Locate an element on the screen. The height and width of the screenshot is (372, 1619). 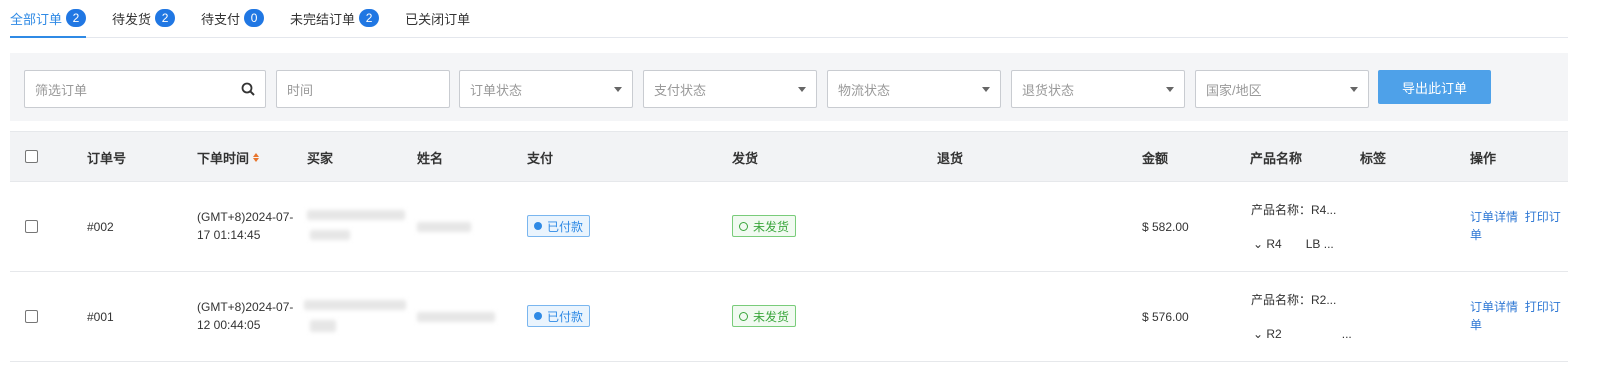
column-buyer: 买家 is located at coordinates (320, 158).